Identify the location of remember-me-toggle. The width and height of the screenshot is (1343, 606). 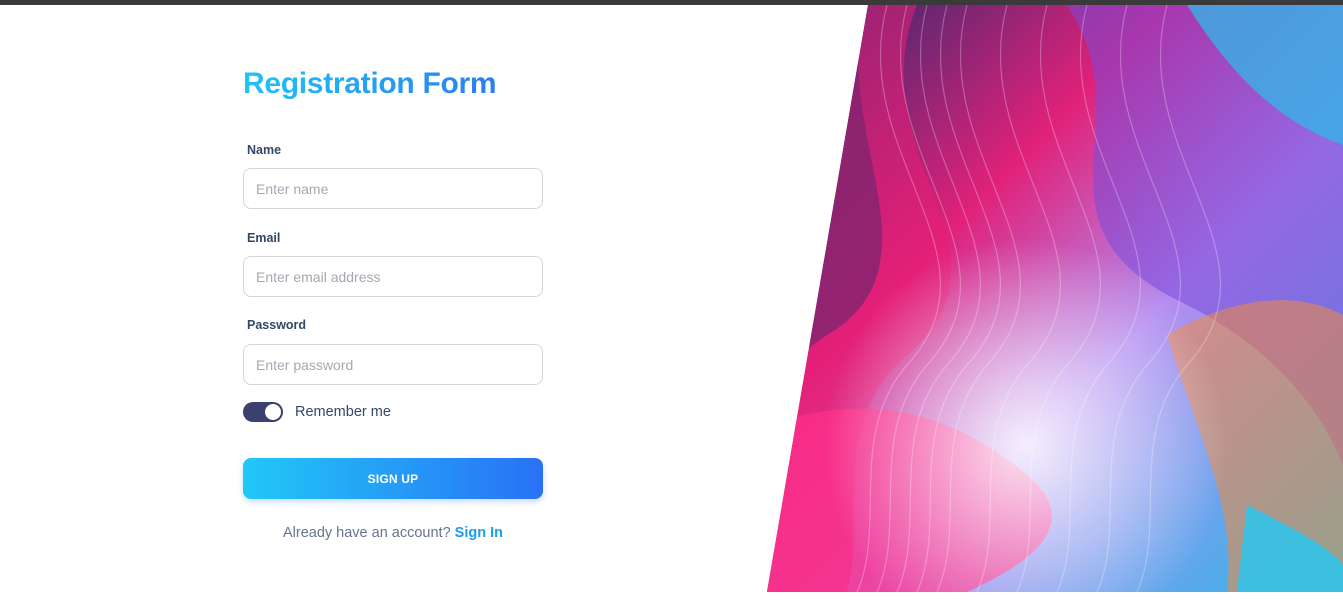
(263, 412).